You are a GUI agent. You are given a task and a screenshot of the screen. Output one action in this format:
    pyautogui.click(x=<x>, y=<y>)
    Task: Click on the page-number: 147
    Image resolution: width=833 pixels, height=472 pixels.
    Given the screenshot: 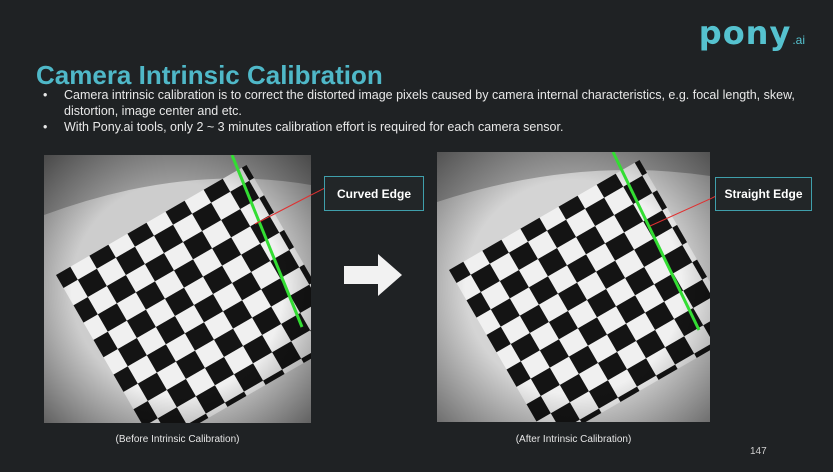 What is the action you would take?
    pyautogui.click(x=758, y=451)
    